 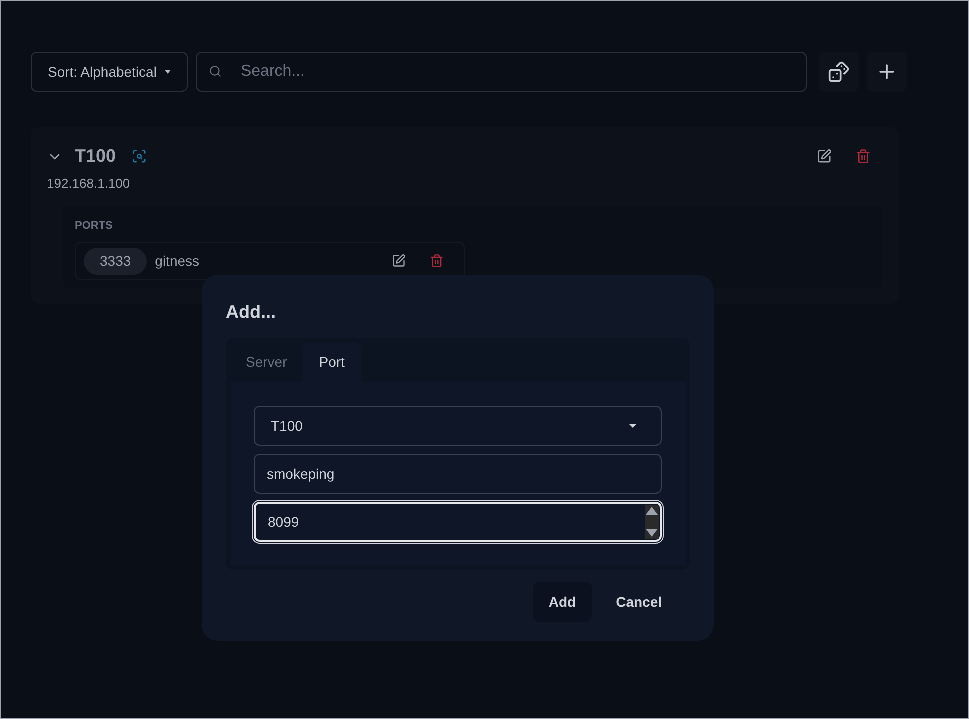 I want to click on sort-dropdown: Sort: Alphabetical, so click(x=109, y=72).